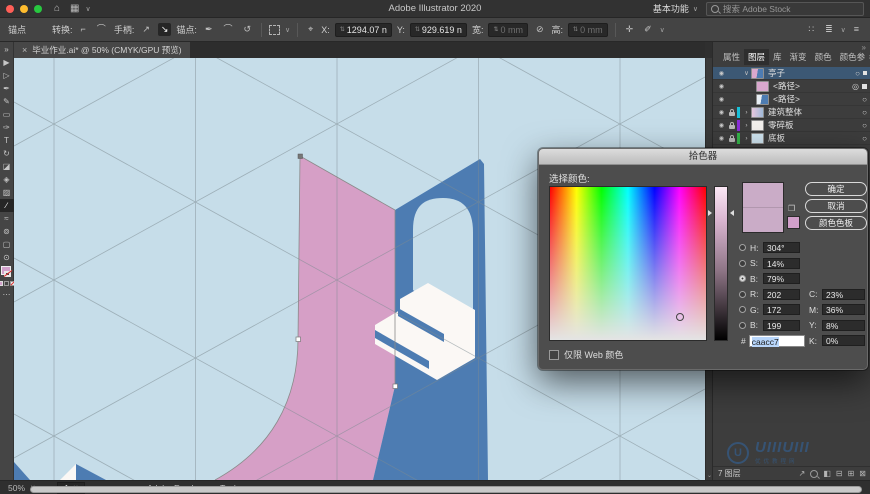 The height and width of the screenshot is (494, 870). Describe the element at coordinates (757, 57) in the screenshot. I see `tab-layers: 图层` at that location.